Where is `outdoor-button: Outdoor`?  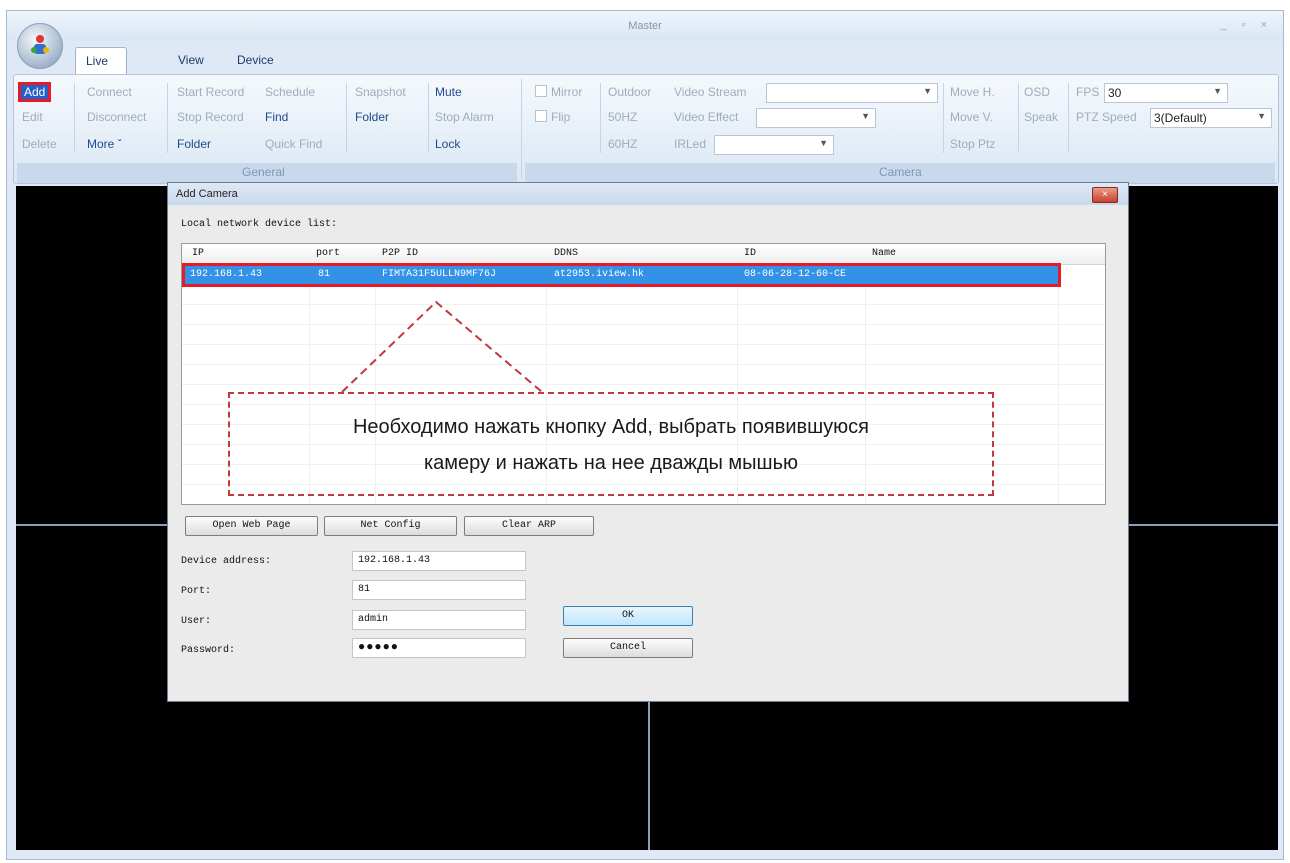 outdoor-button: Outdoor is located at coordinates (629, 92).